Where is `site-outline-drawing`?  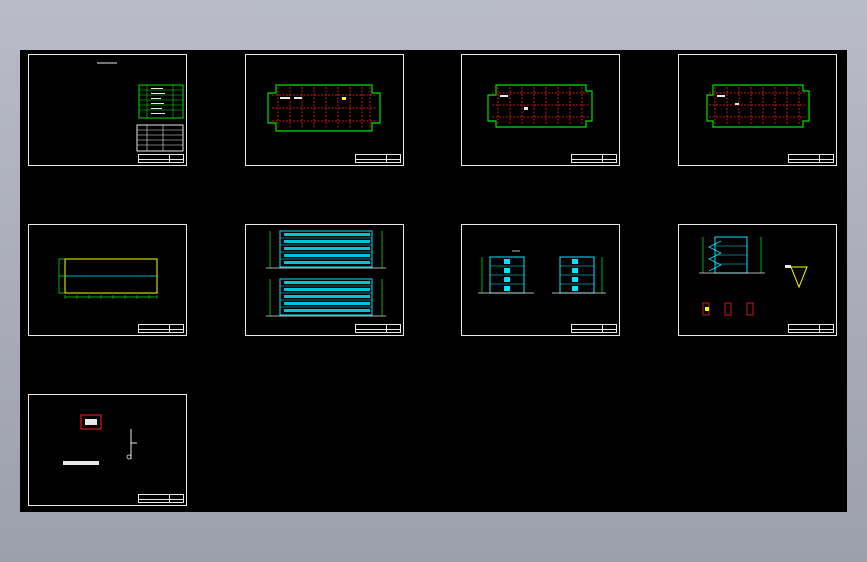
site-outline-drawing is located at coordinates (108, 278).